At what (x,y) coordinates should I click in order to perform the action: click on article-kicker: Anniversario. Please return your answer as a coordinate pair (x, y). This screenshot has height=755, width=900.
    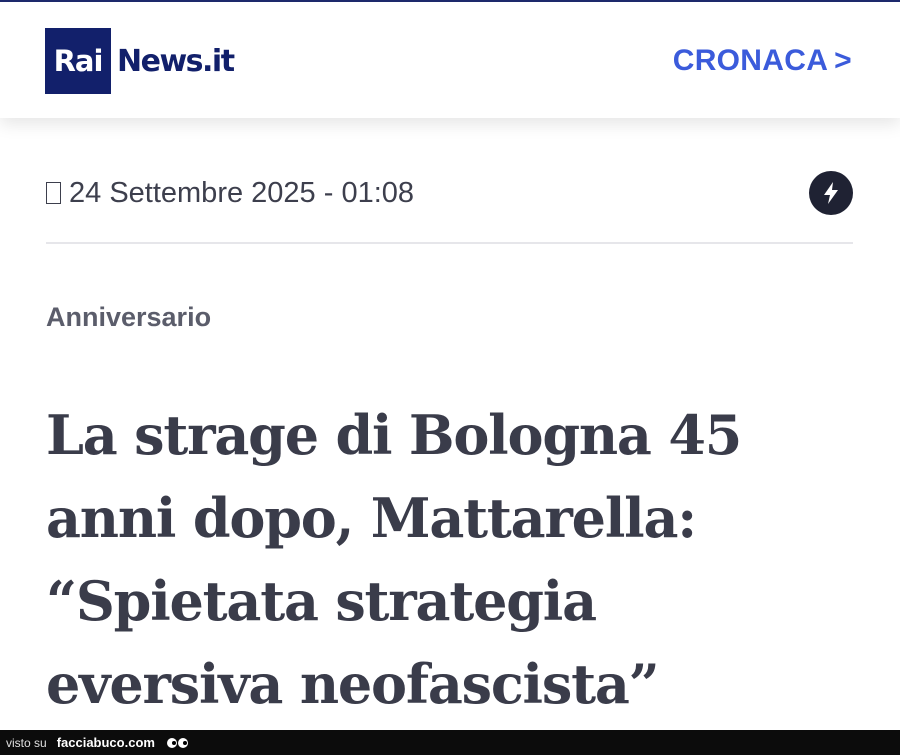
    Looking at the image, I should click on (129, 317).